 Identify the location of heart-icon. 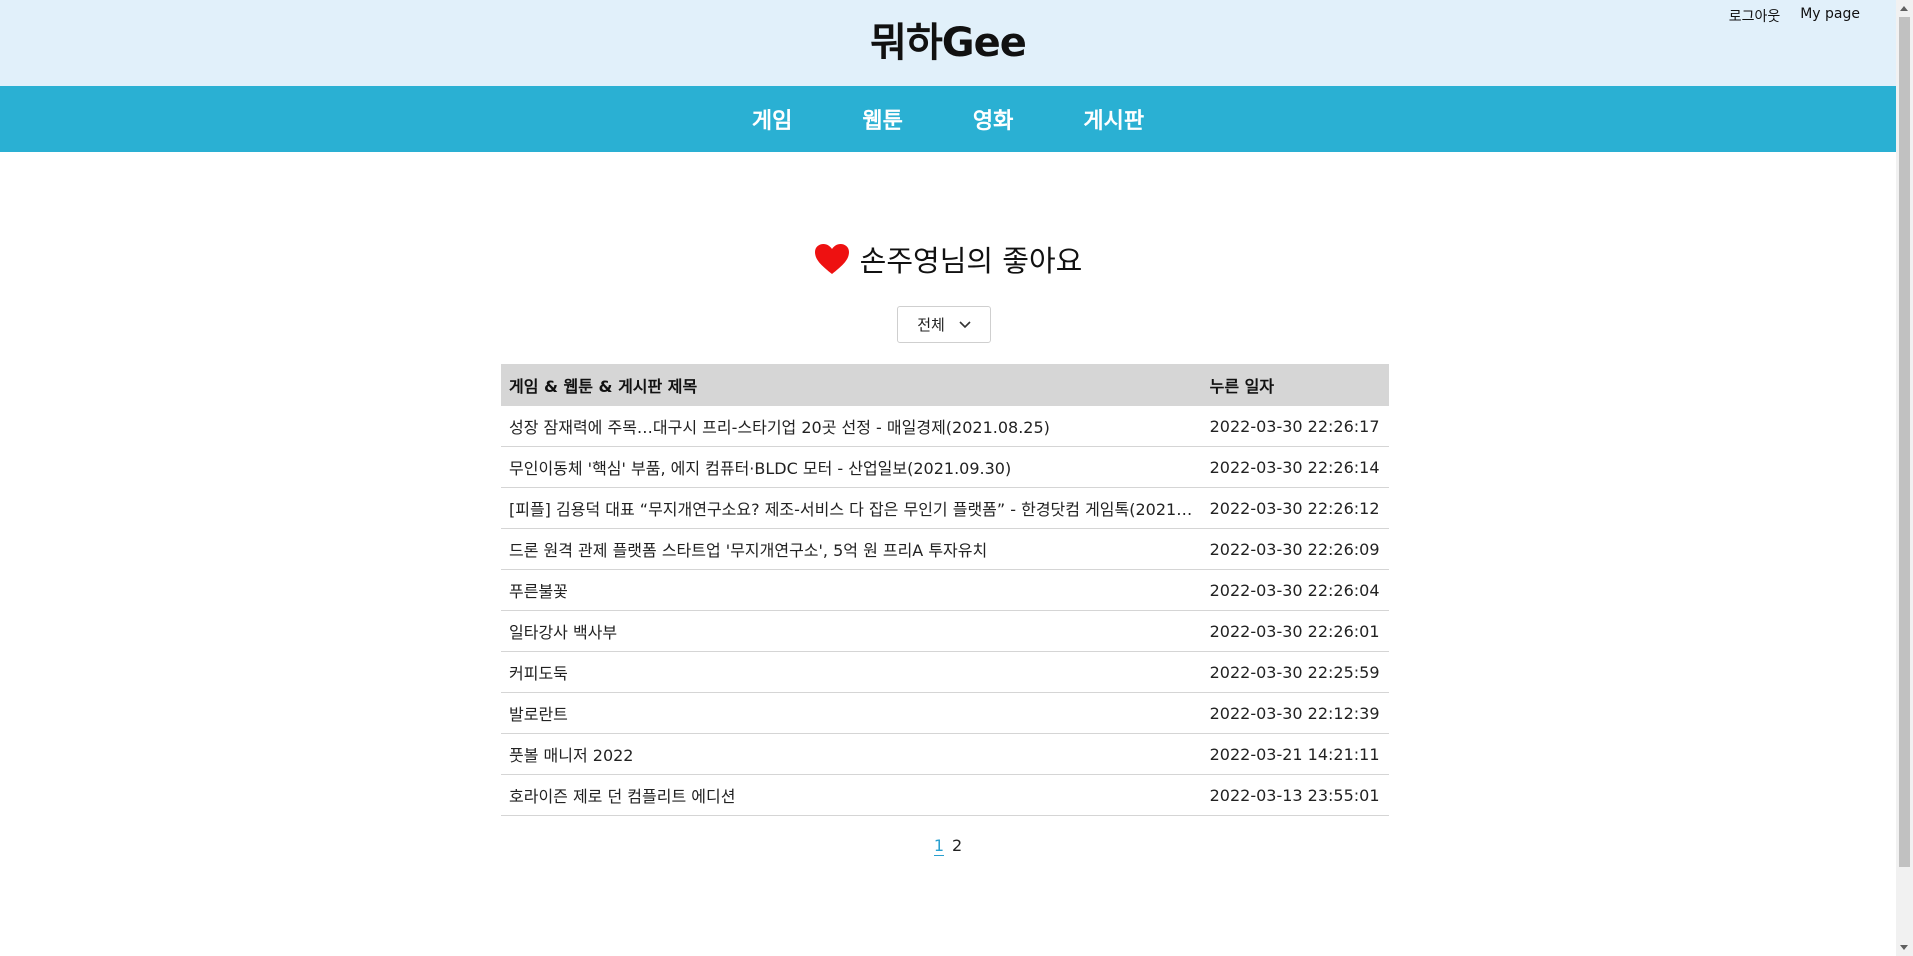
(831, 259).